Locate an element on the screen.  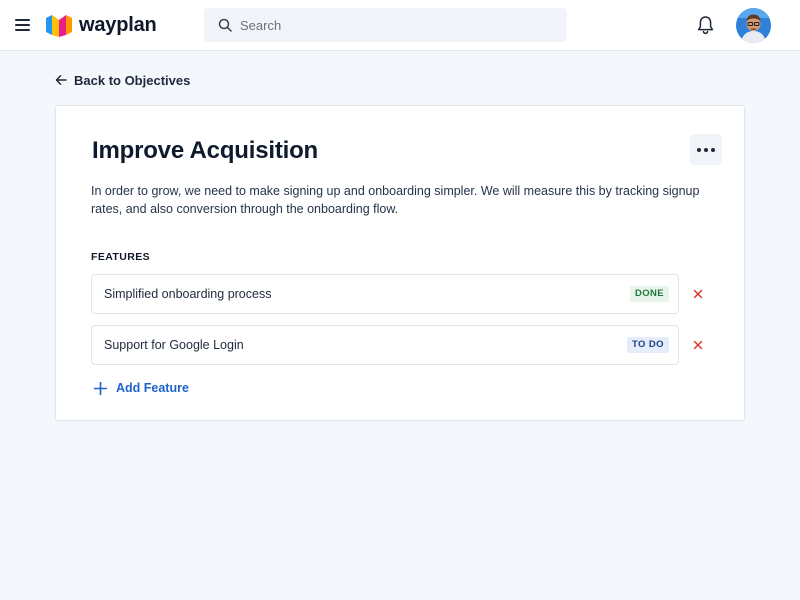
add-feature-button: Add Feature is located at coordinates (141, 388).